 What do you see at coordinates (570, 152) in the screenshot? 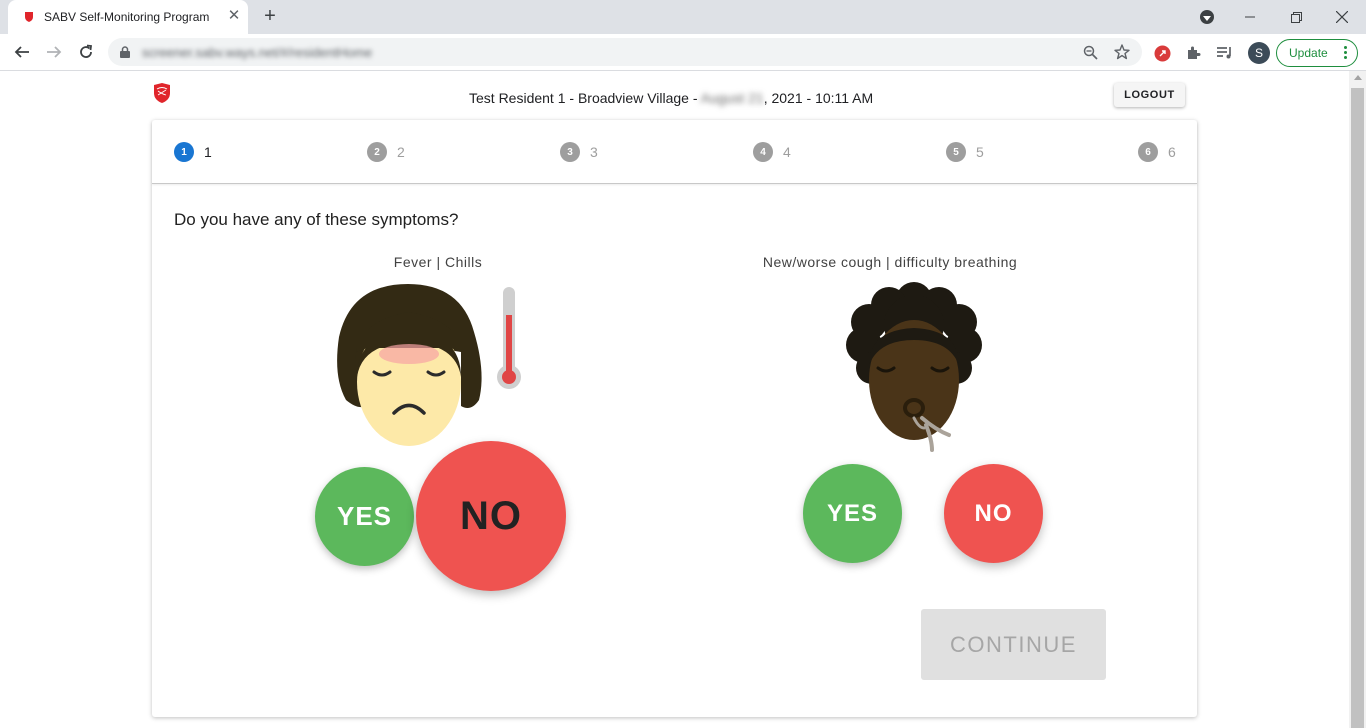
I see `step-number: 3` at bounding box center [570, 152].